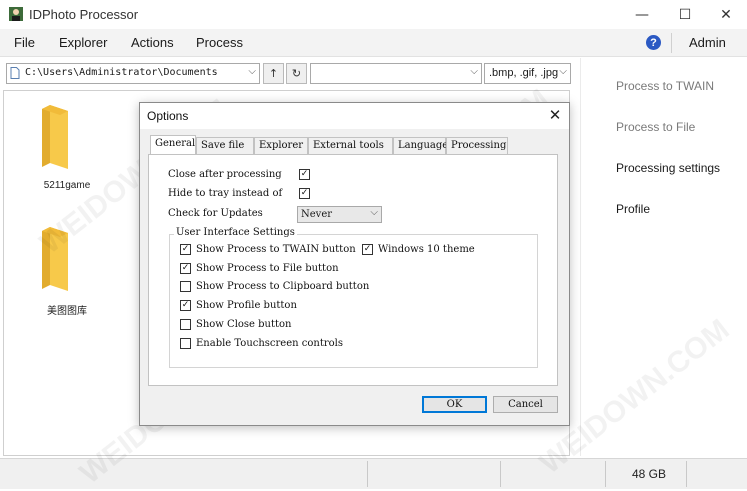  What do you see at coordinates (354, 116) in the screenshot?
I see `dialog-title-bar` at bounding box center [354, 116].